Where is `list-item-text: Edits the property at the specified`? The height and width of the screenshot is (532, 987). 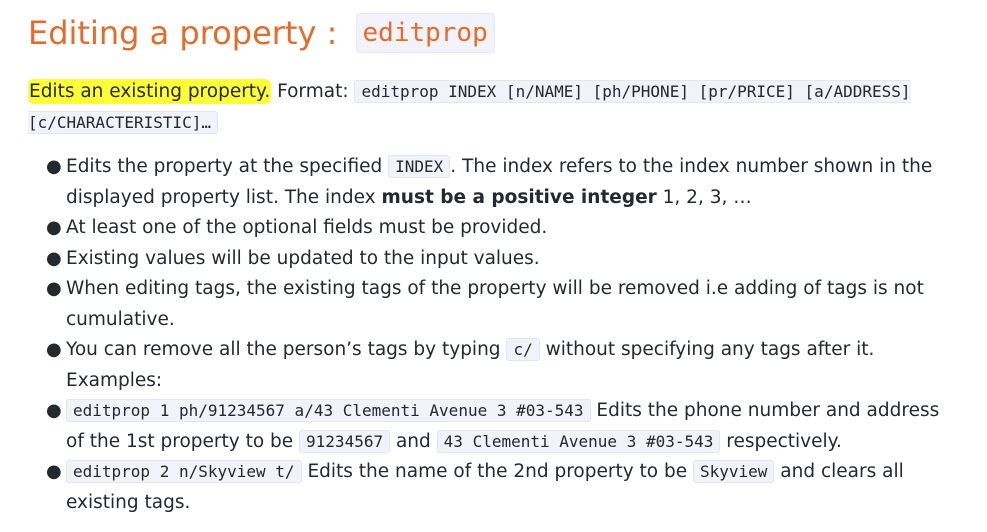 list-item-text: Edits the property at the specified is located at coordinates (227, 166).